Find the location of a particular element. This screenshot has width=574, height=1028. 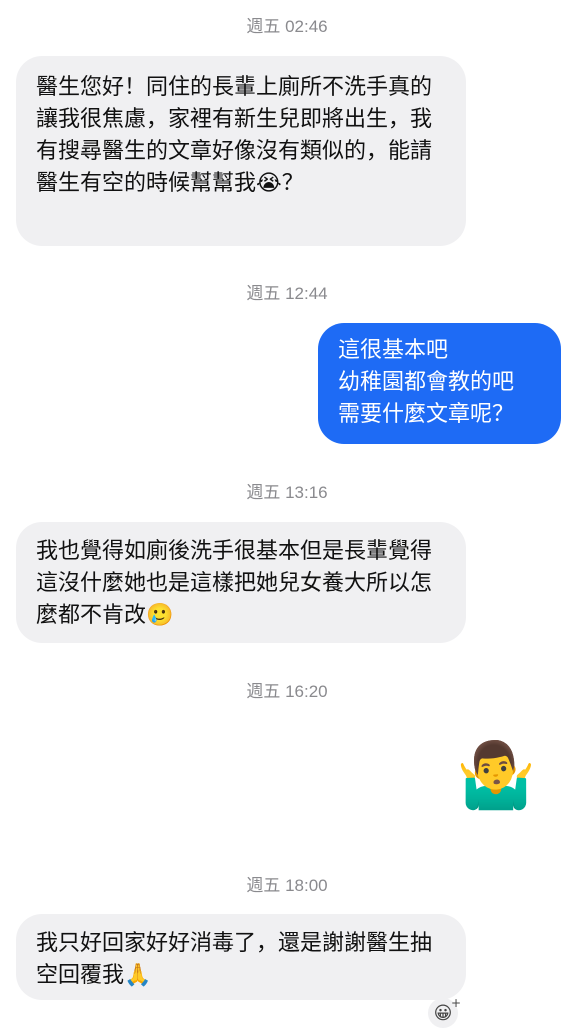

shrug-emoji-message: 🤷‍♂️ is located at coordinates (496, 776).